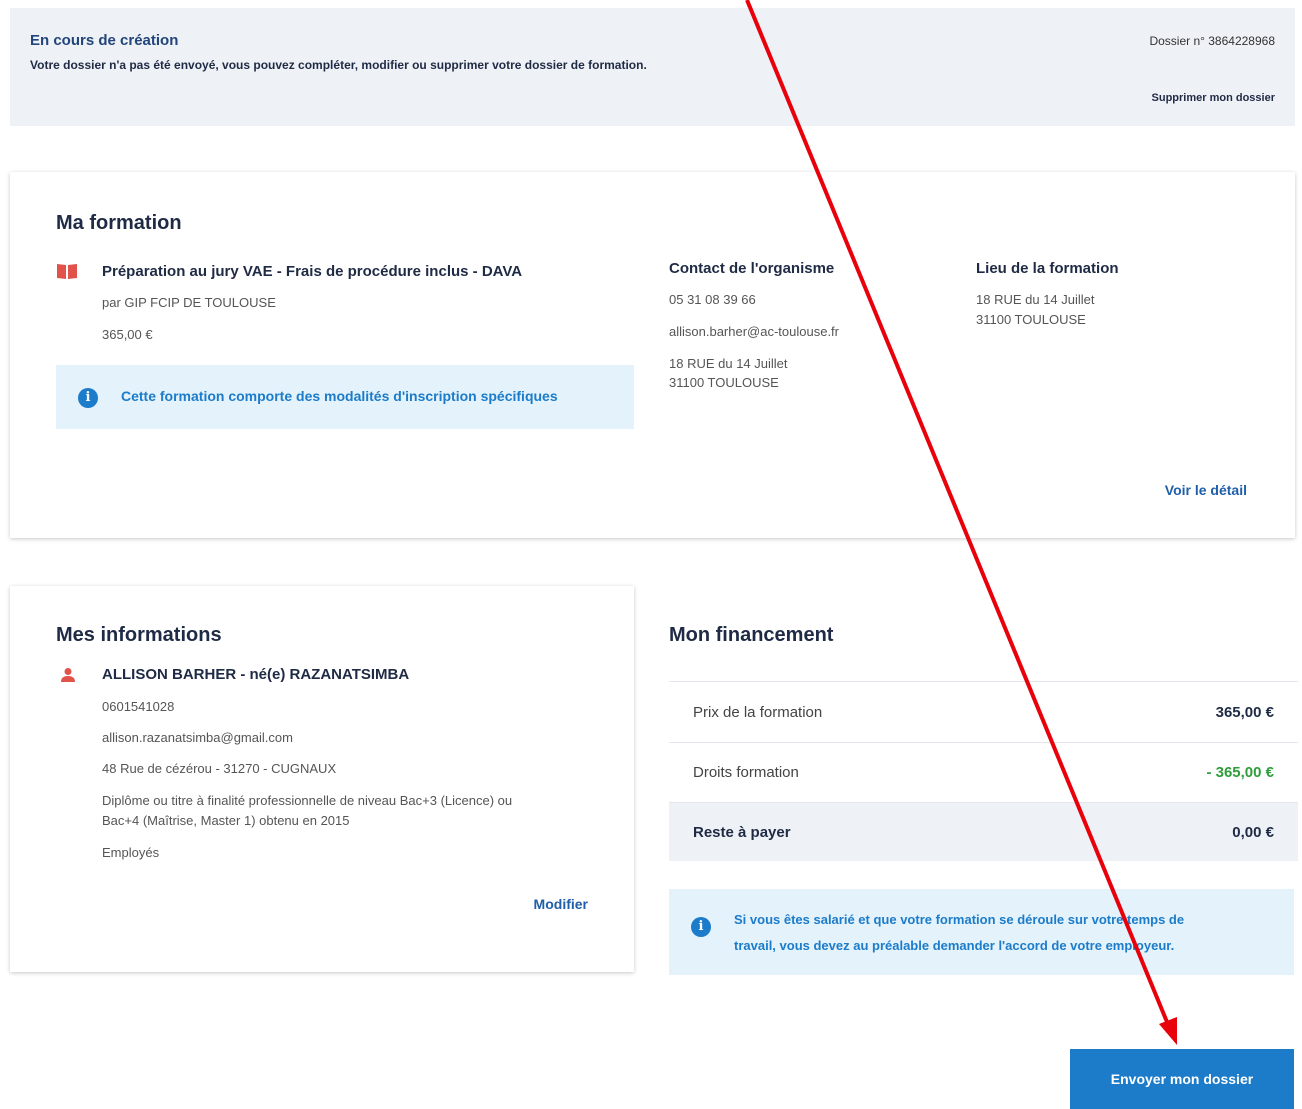 The image size is (1302, 1109). Describe the element at coordinates (1168, 1031) in the screenshot. I see `annotation-arrow-head` at that location.